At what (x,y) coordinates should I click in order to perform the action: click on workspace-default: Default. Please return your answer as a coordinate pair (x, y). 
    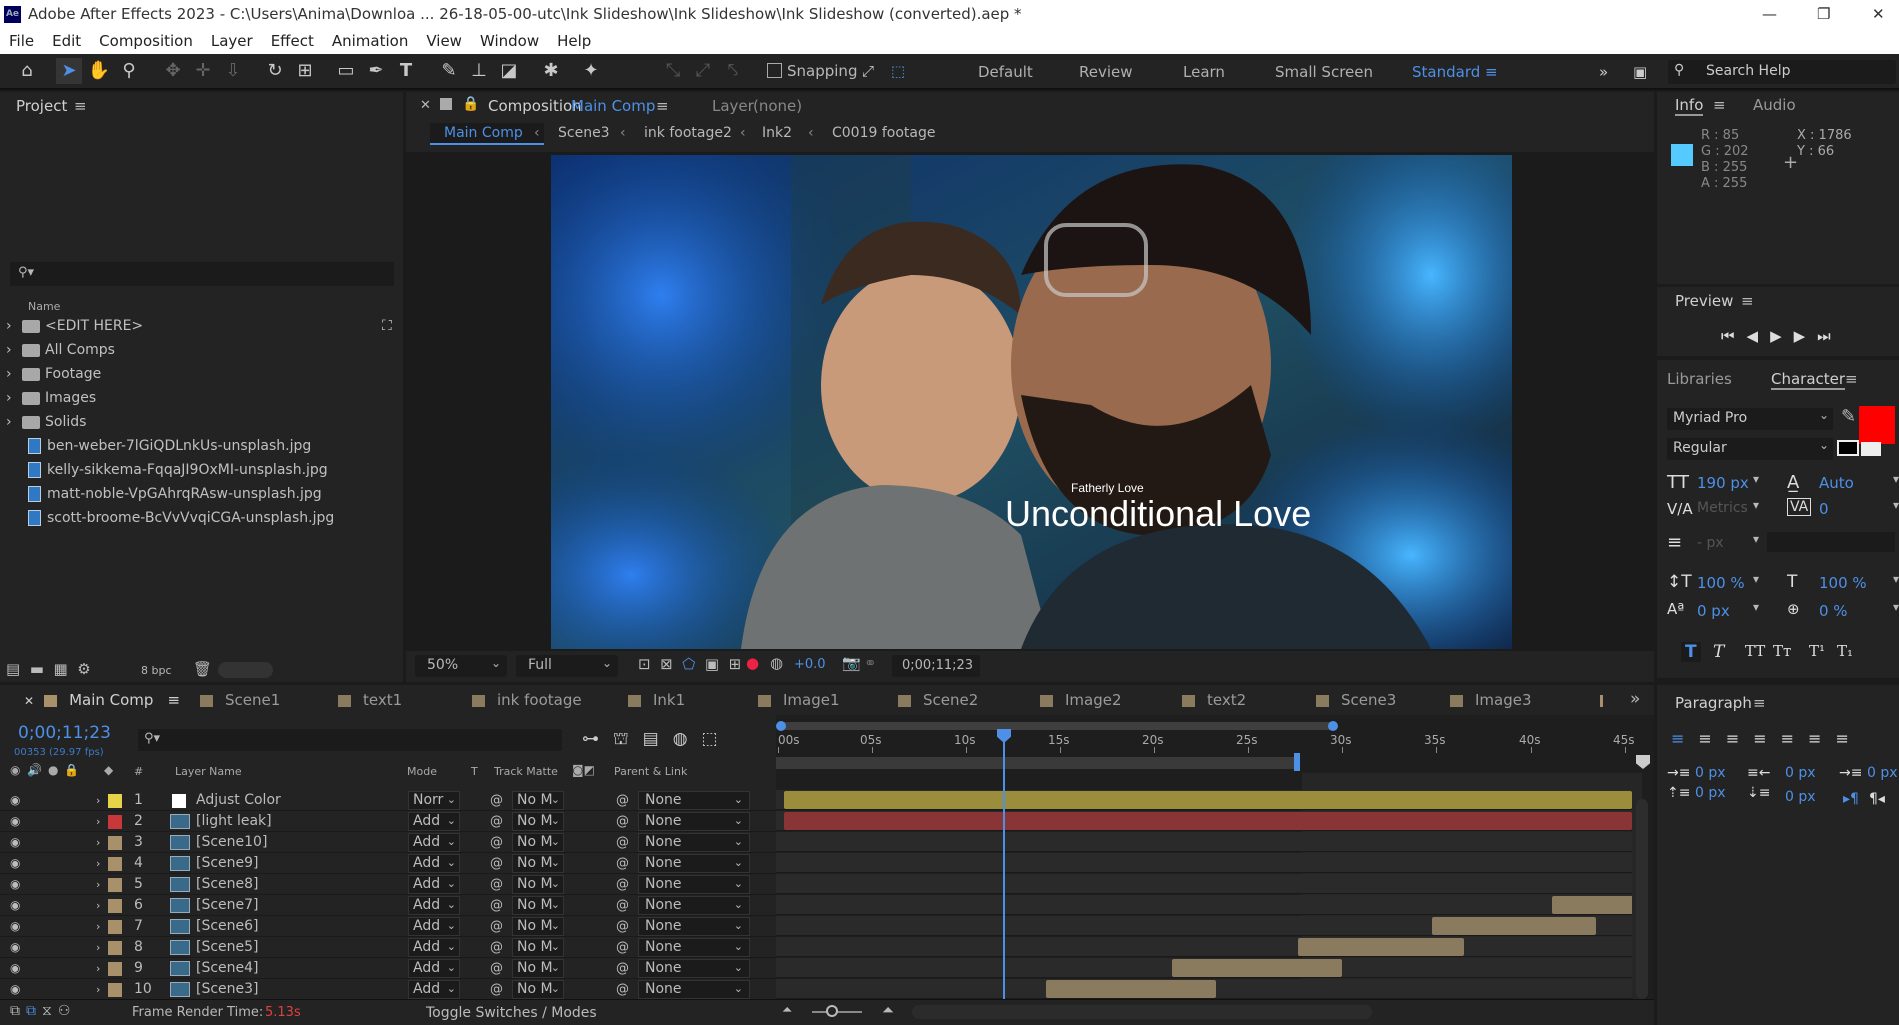
    Looking at the image, I should click on (1005, 72).